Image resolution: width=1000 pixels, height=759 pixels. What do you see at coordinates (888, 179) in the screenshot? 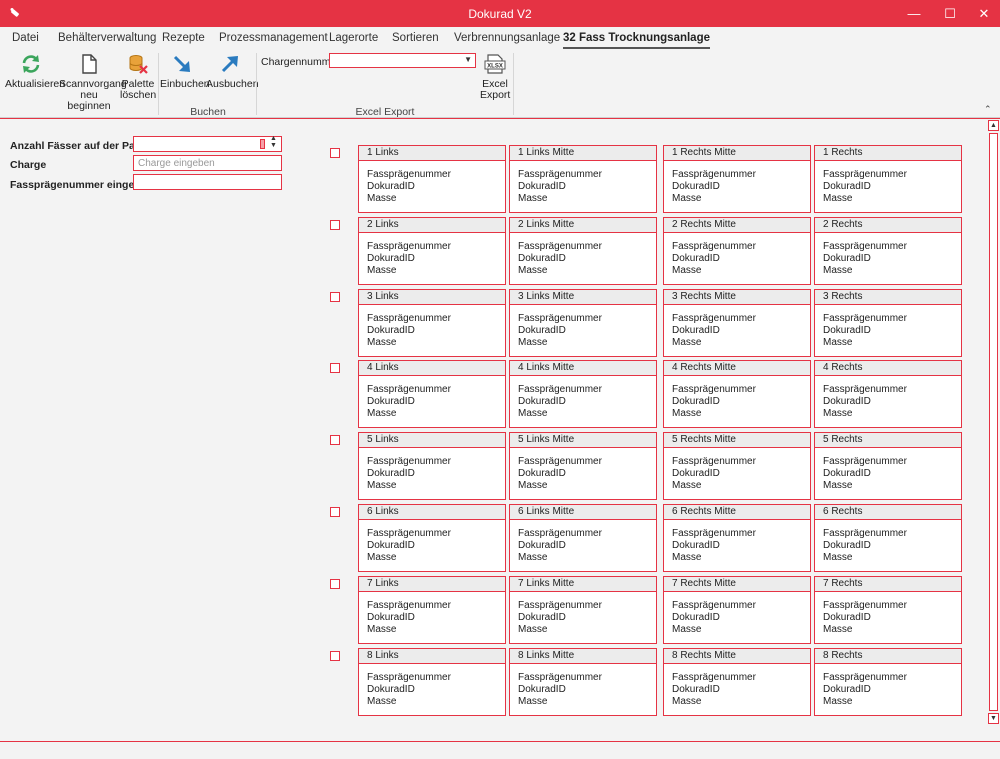
I see `pallet-slot: 1 Rechts Fassprägenummer DokuradID Masse` at bounding box center [888, 179].